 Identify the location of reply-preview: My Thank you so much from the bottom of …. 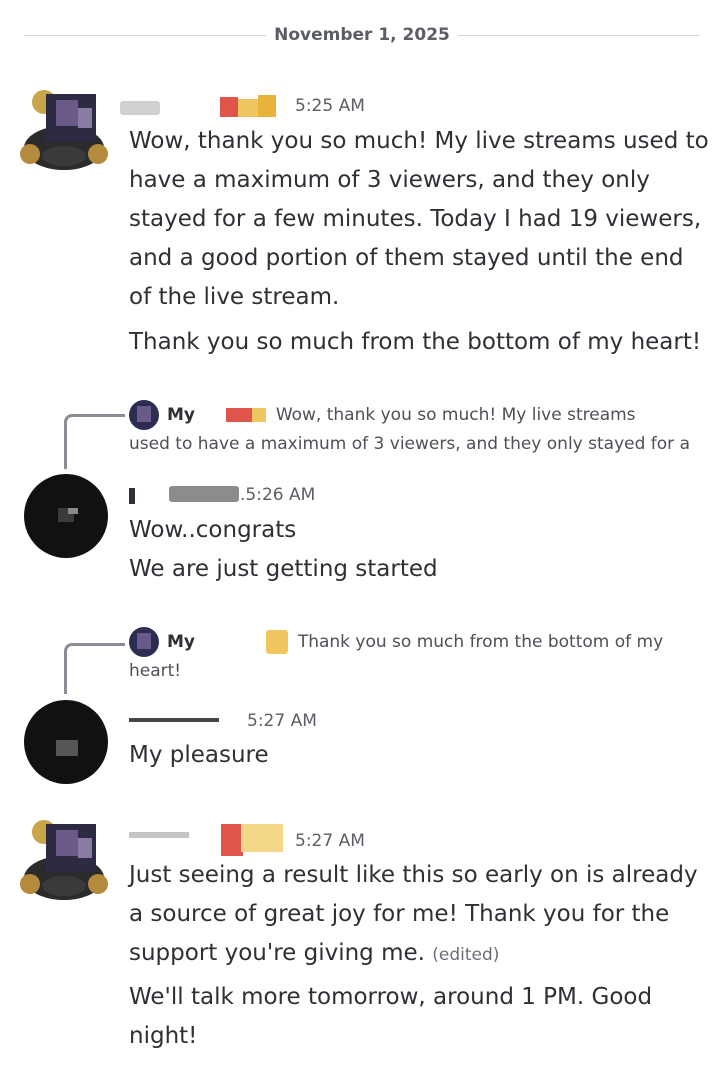
(414, 656).